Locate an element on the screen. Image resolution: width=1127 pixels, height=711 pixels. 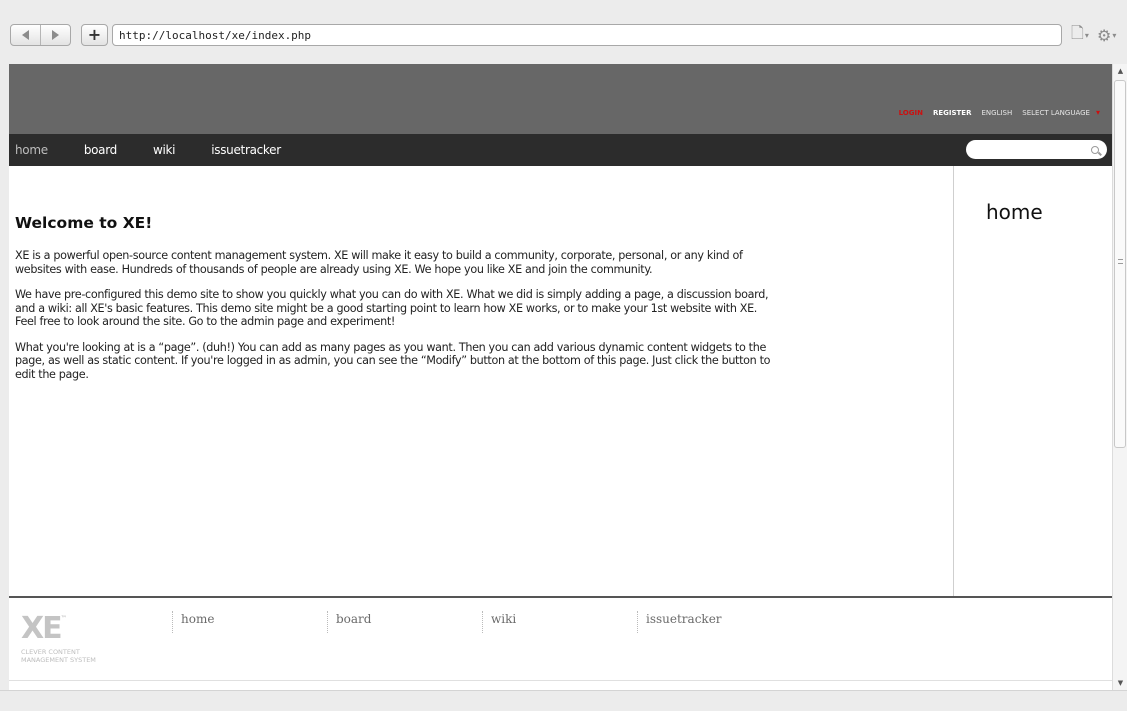
history-buttons is located at coordinates (40, 35).